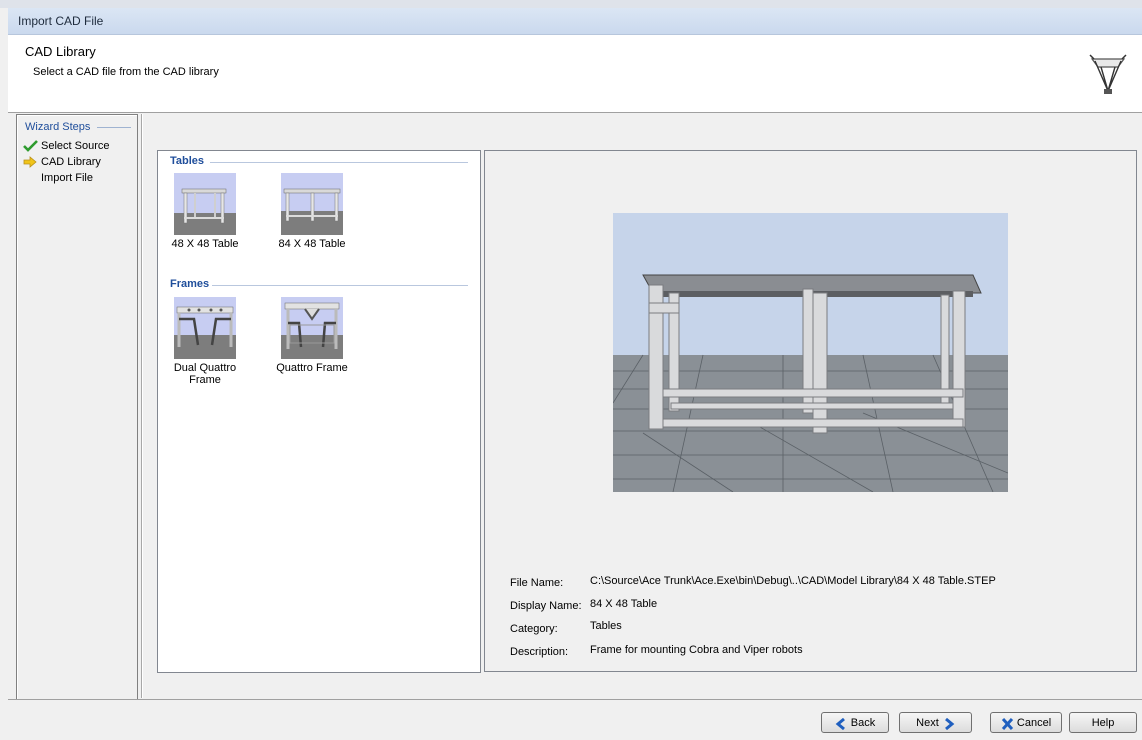 The width and height of the screenshot is (1142, 740). I want to click on window-titlebar: Import CAD File, so click(575, 21).